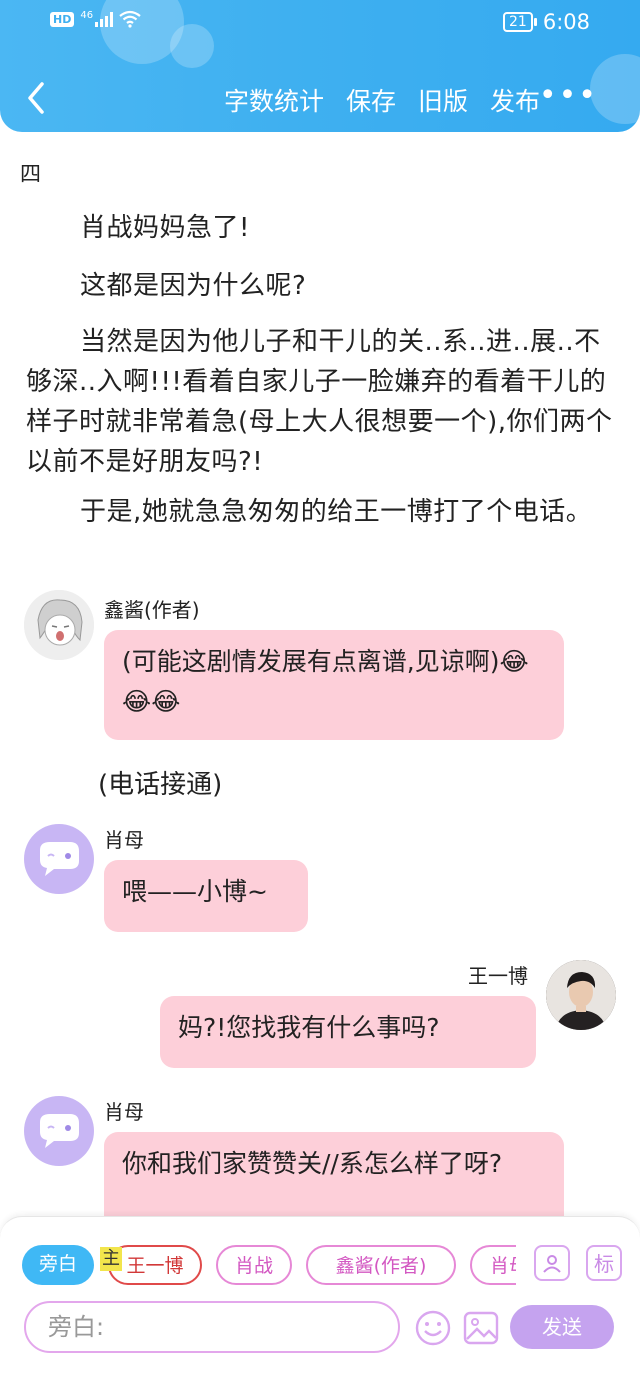  Describe the element at coordinates (130, 19) in the screenshot. I see `wifi-icon` at that location.